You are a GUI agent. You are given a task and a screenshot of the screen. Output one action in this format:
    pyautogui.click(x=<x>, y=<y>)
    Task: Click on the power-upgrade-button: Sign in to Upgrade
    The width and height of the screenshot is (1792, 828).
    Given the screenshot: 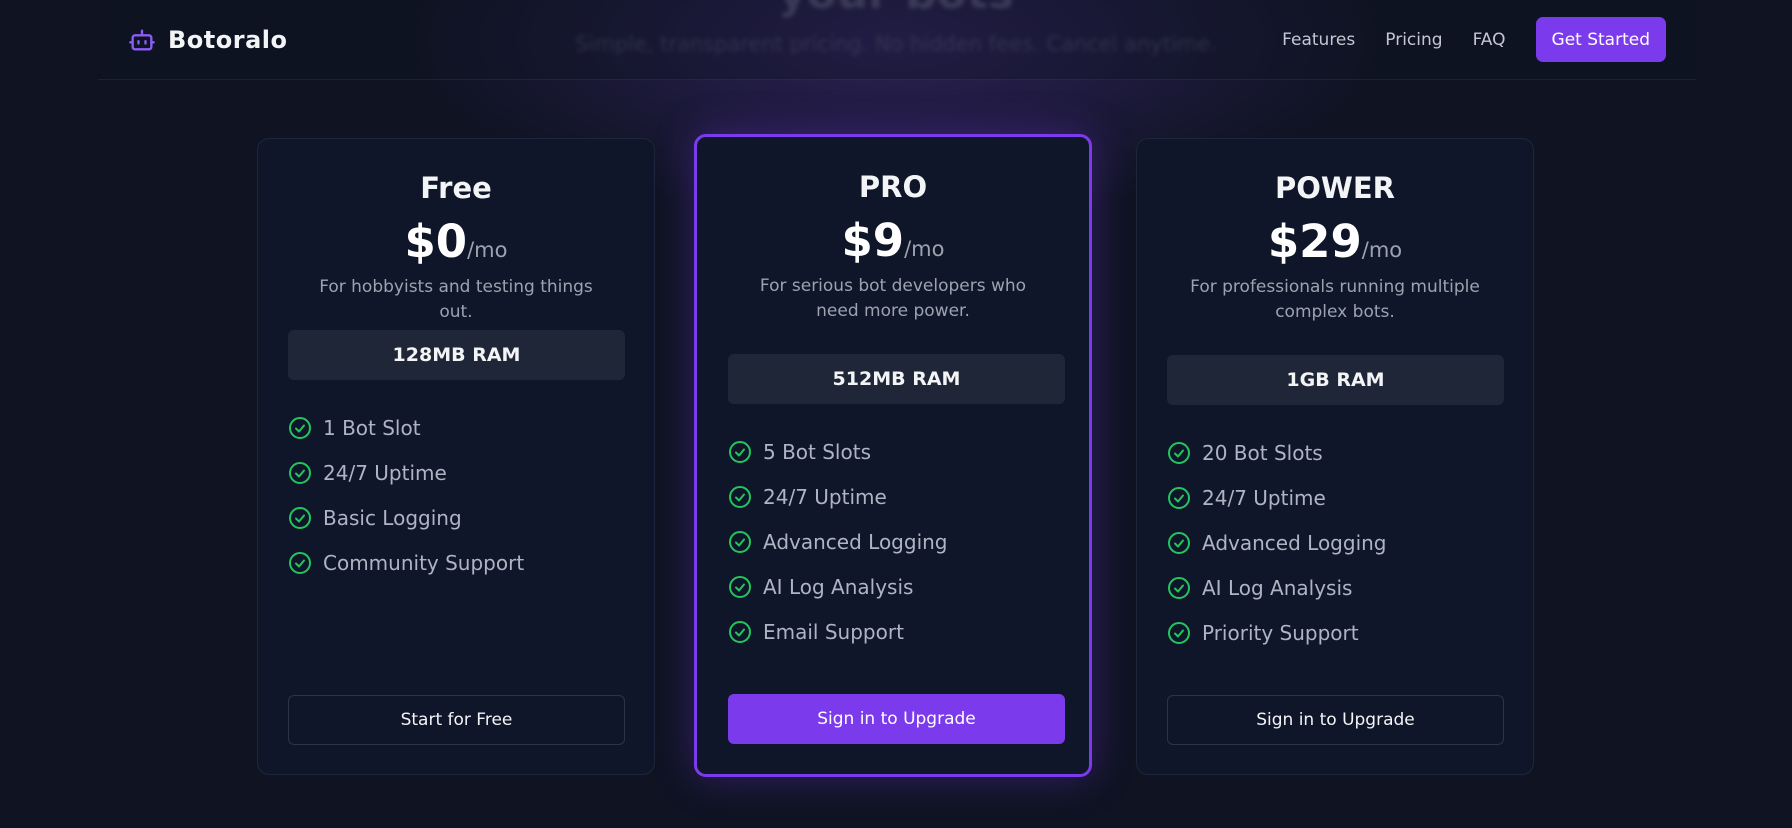 What is the action you would take?
    pyautogui.click(x=1335, y=720)
    